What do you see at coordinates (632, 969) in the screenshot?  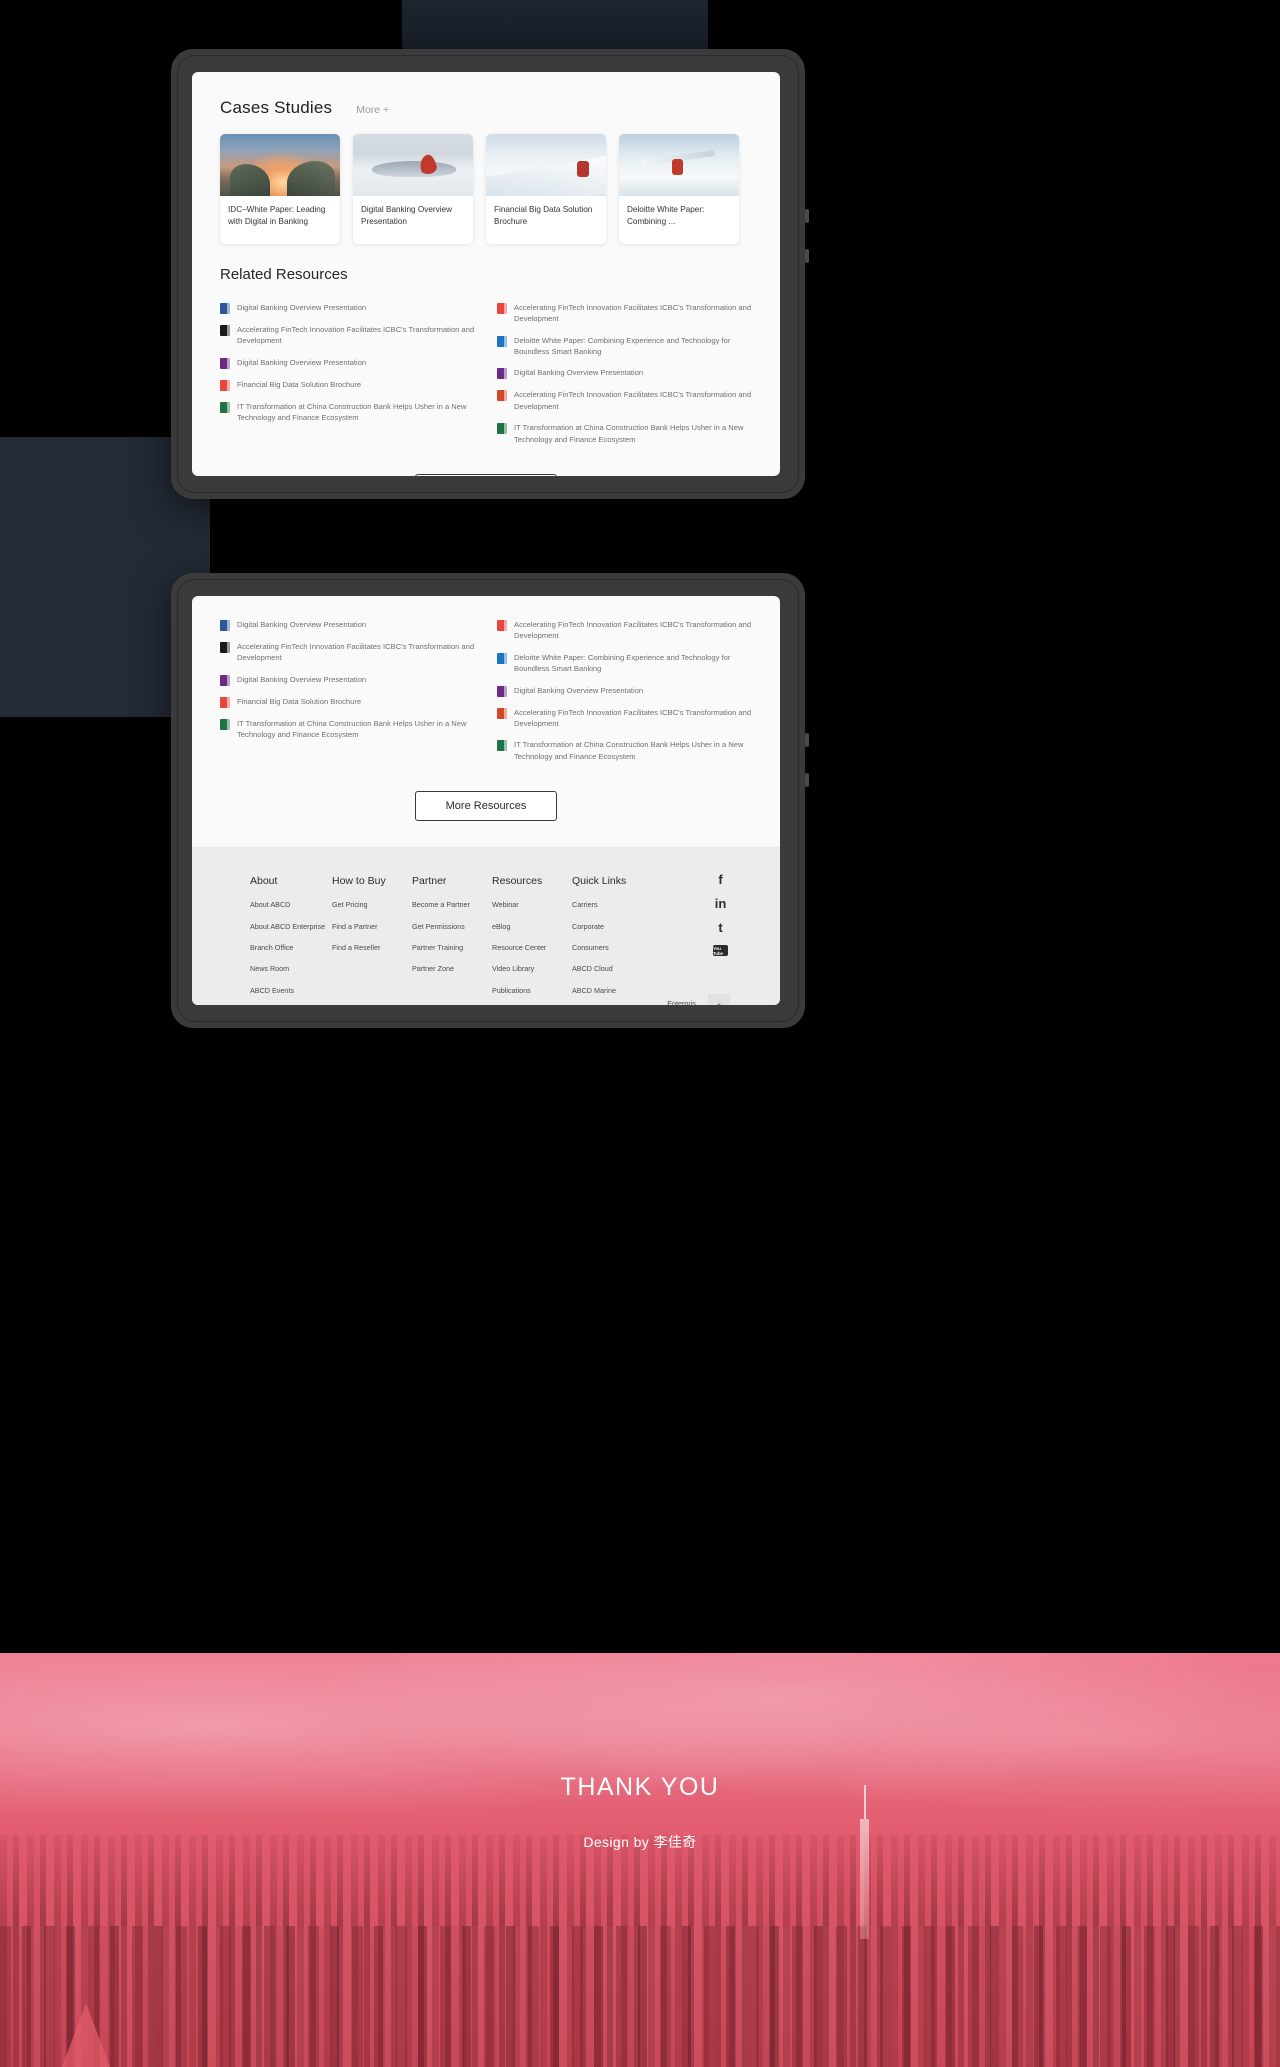 I see `footer-link: ABCD Cloud` at bounding box center [632, 969].